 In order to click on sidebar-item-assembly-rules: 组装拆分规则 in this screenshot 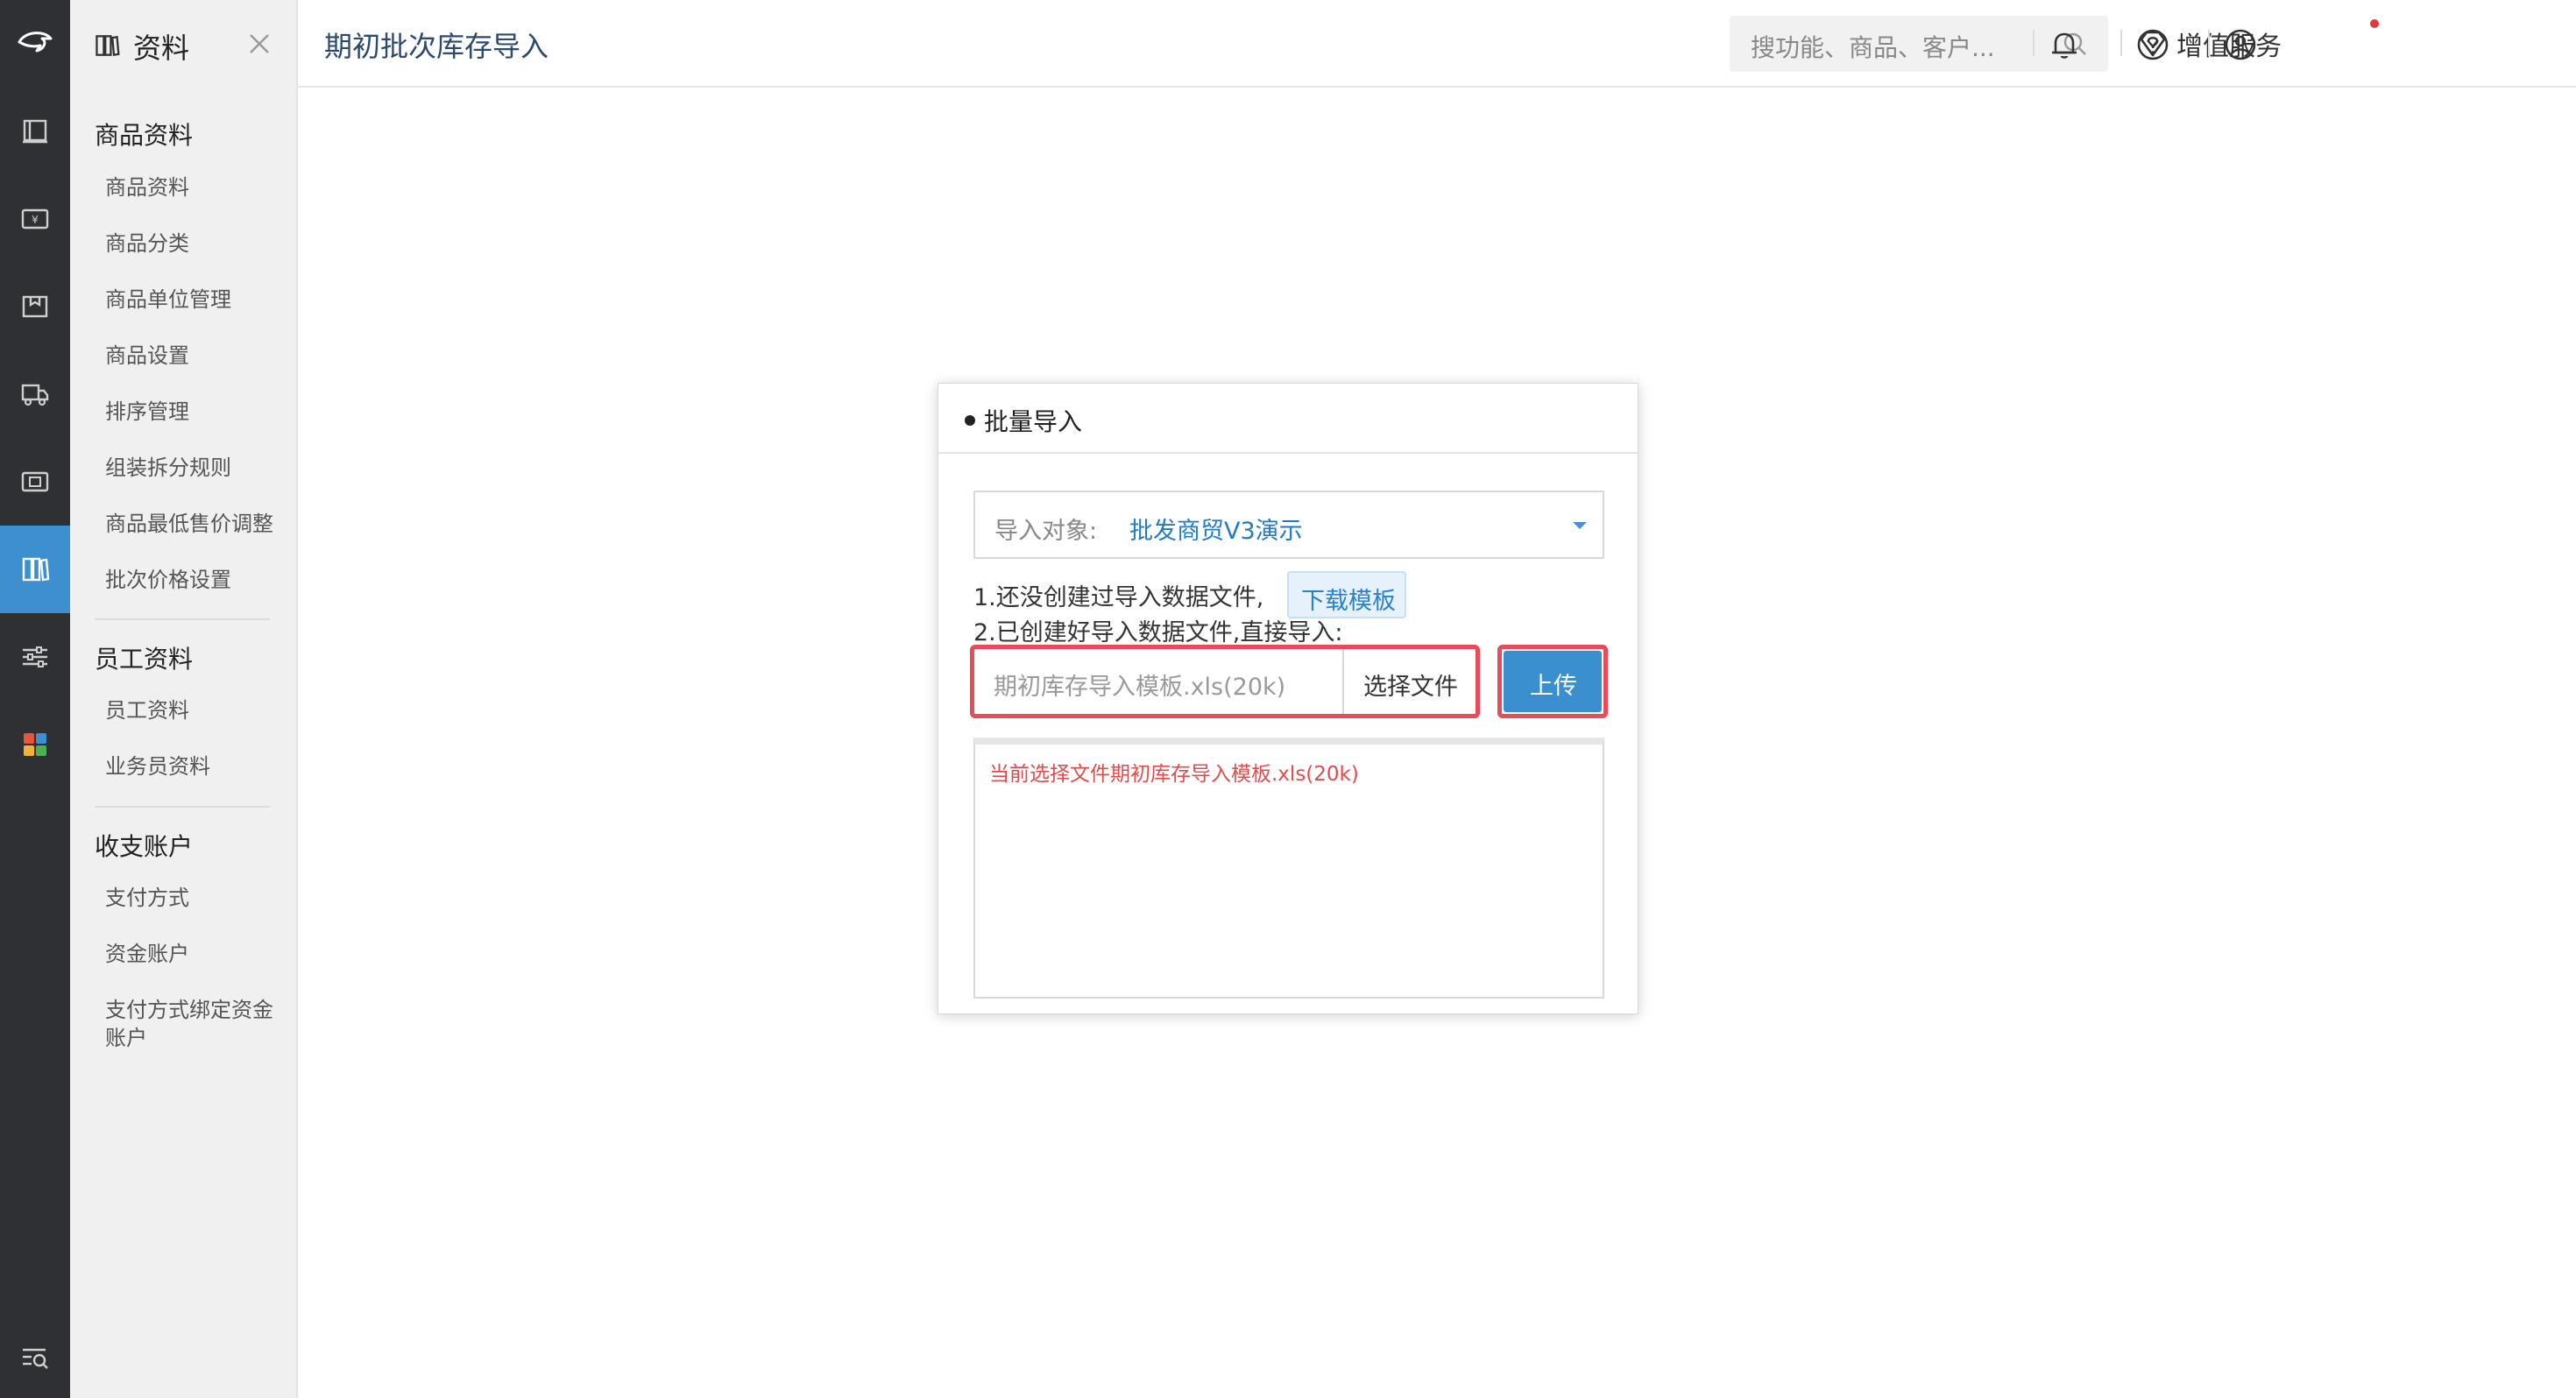, I will do `click(197, 468)`.